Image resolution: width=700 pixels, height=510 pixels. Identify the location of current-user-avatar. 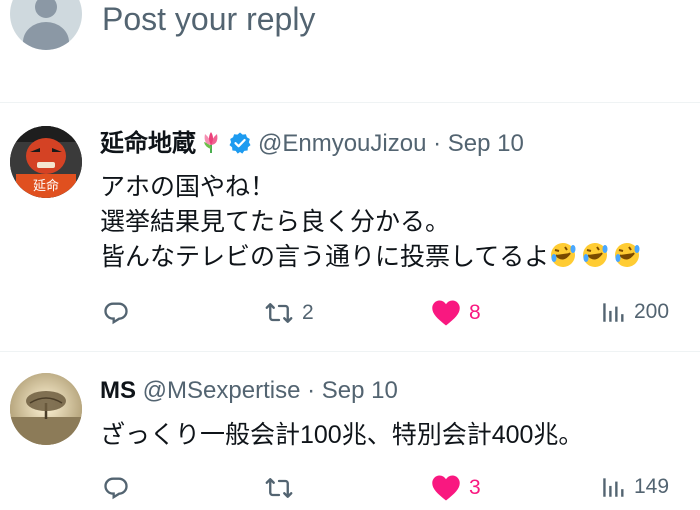
(46, 25).